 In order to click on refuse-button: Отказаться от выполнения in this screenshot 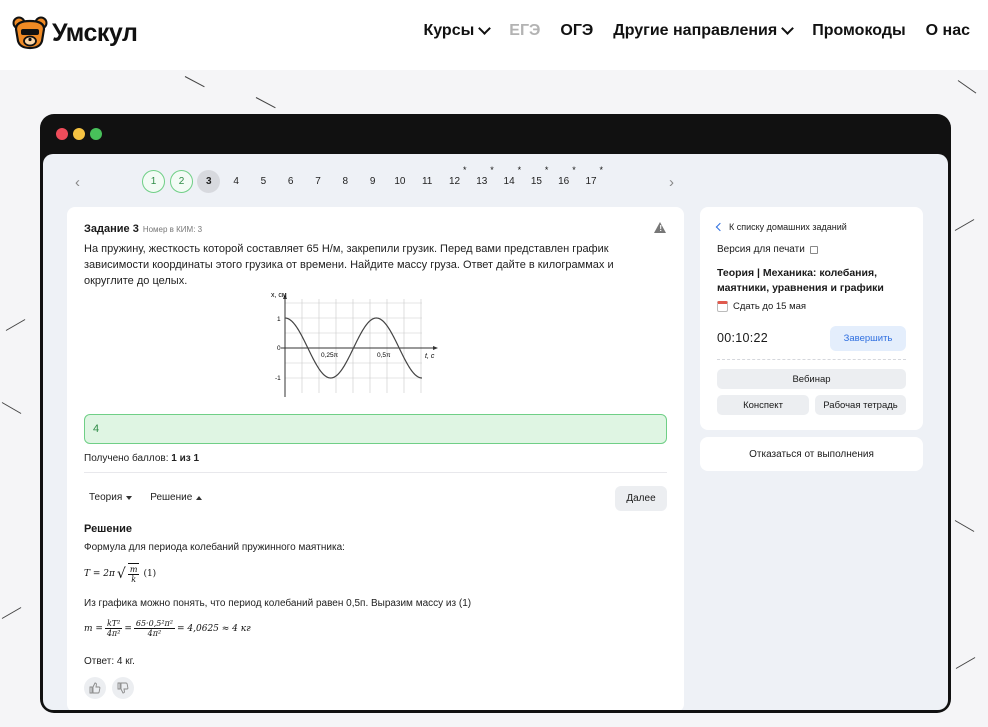, I will do `click(811, 454)`.